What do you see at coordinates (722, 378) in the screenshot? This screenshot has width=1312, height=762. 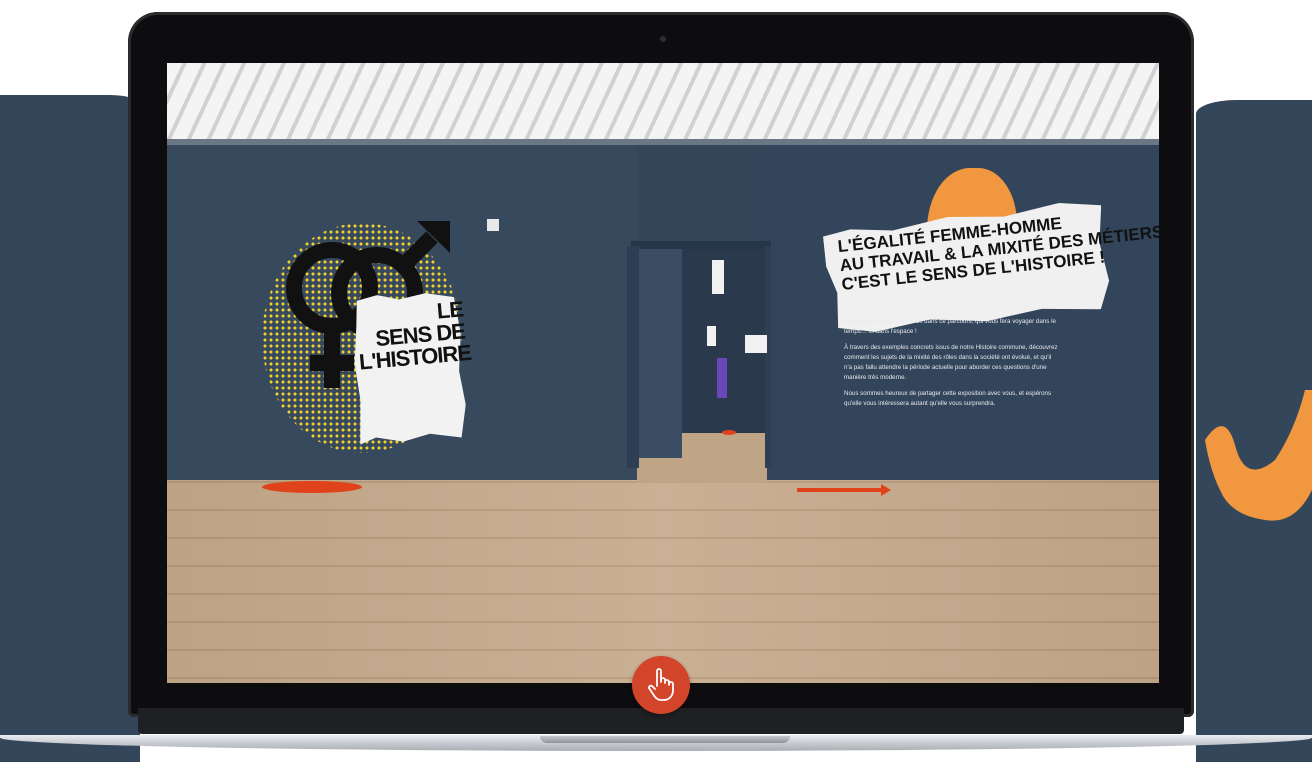 I see `distant-exhibit-poster` at bounding box center [722, 378].